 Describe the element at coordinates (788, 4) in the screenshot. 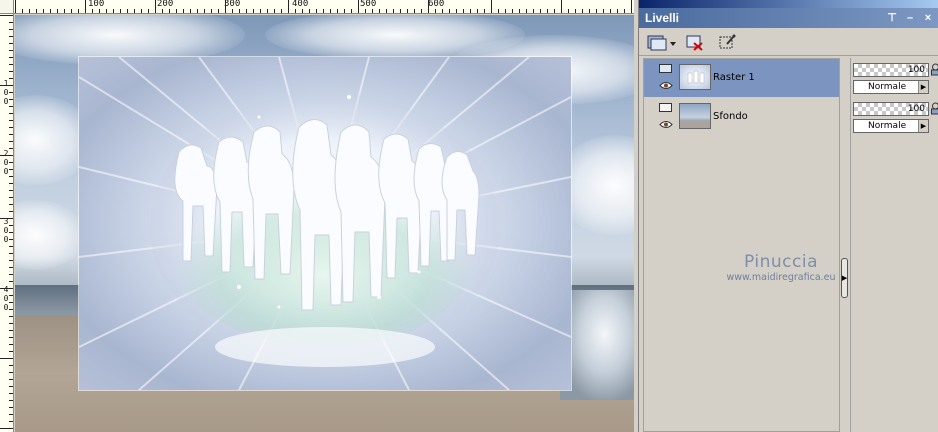

I see `palette-top-strip` at that location.